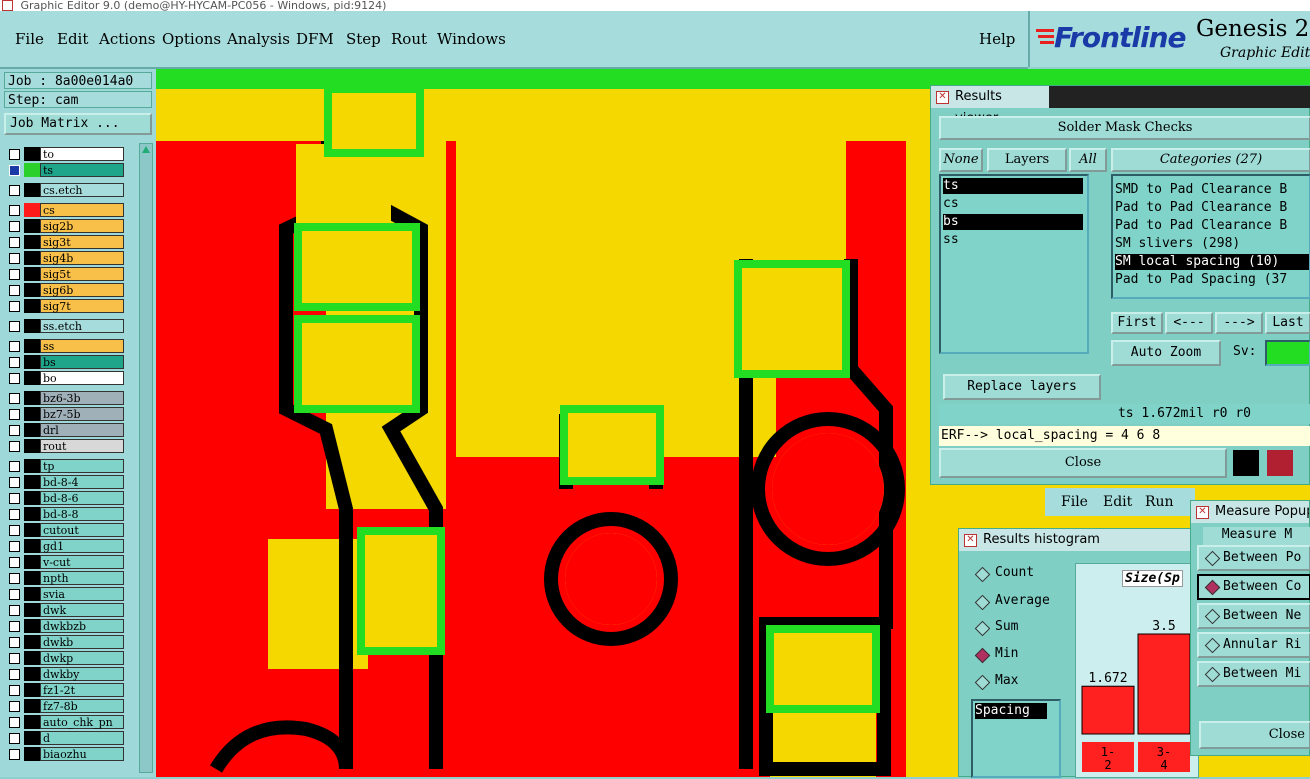  Describe the element at coordinates (146, 458) in the screenshot. I see `layer-list-scrollbar` at that location.